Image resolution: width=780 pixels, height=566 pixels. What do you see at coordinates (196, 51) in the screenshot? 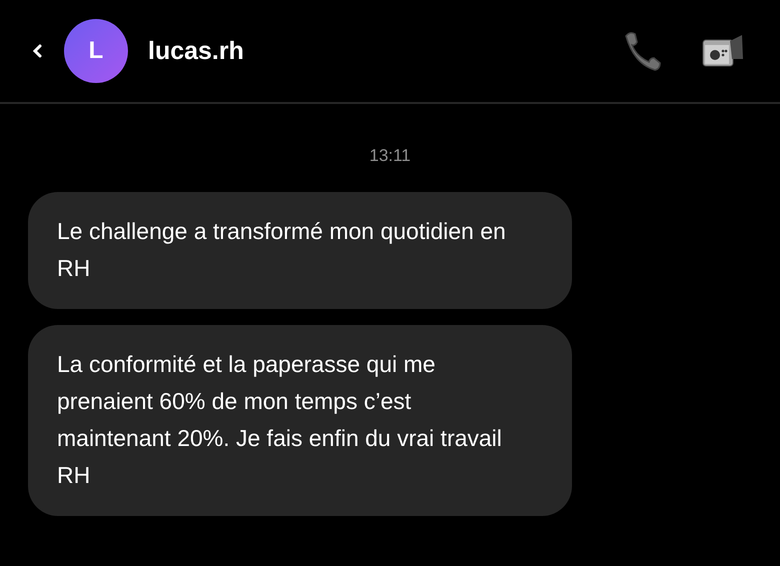
I see `contact-name: lucas.rh` at bounding box center [196, 51].